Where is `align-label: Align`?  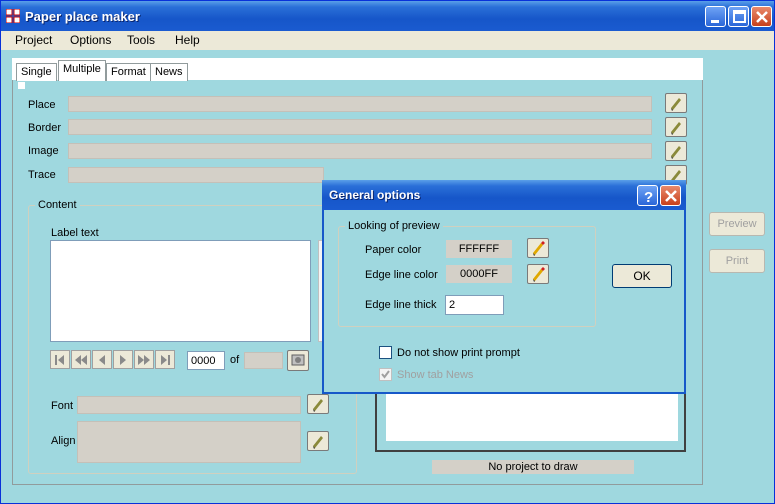 align-label: Align is located at coordinates (63, 441).